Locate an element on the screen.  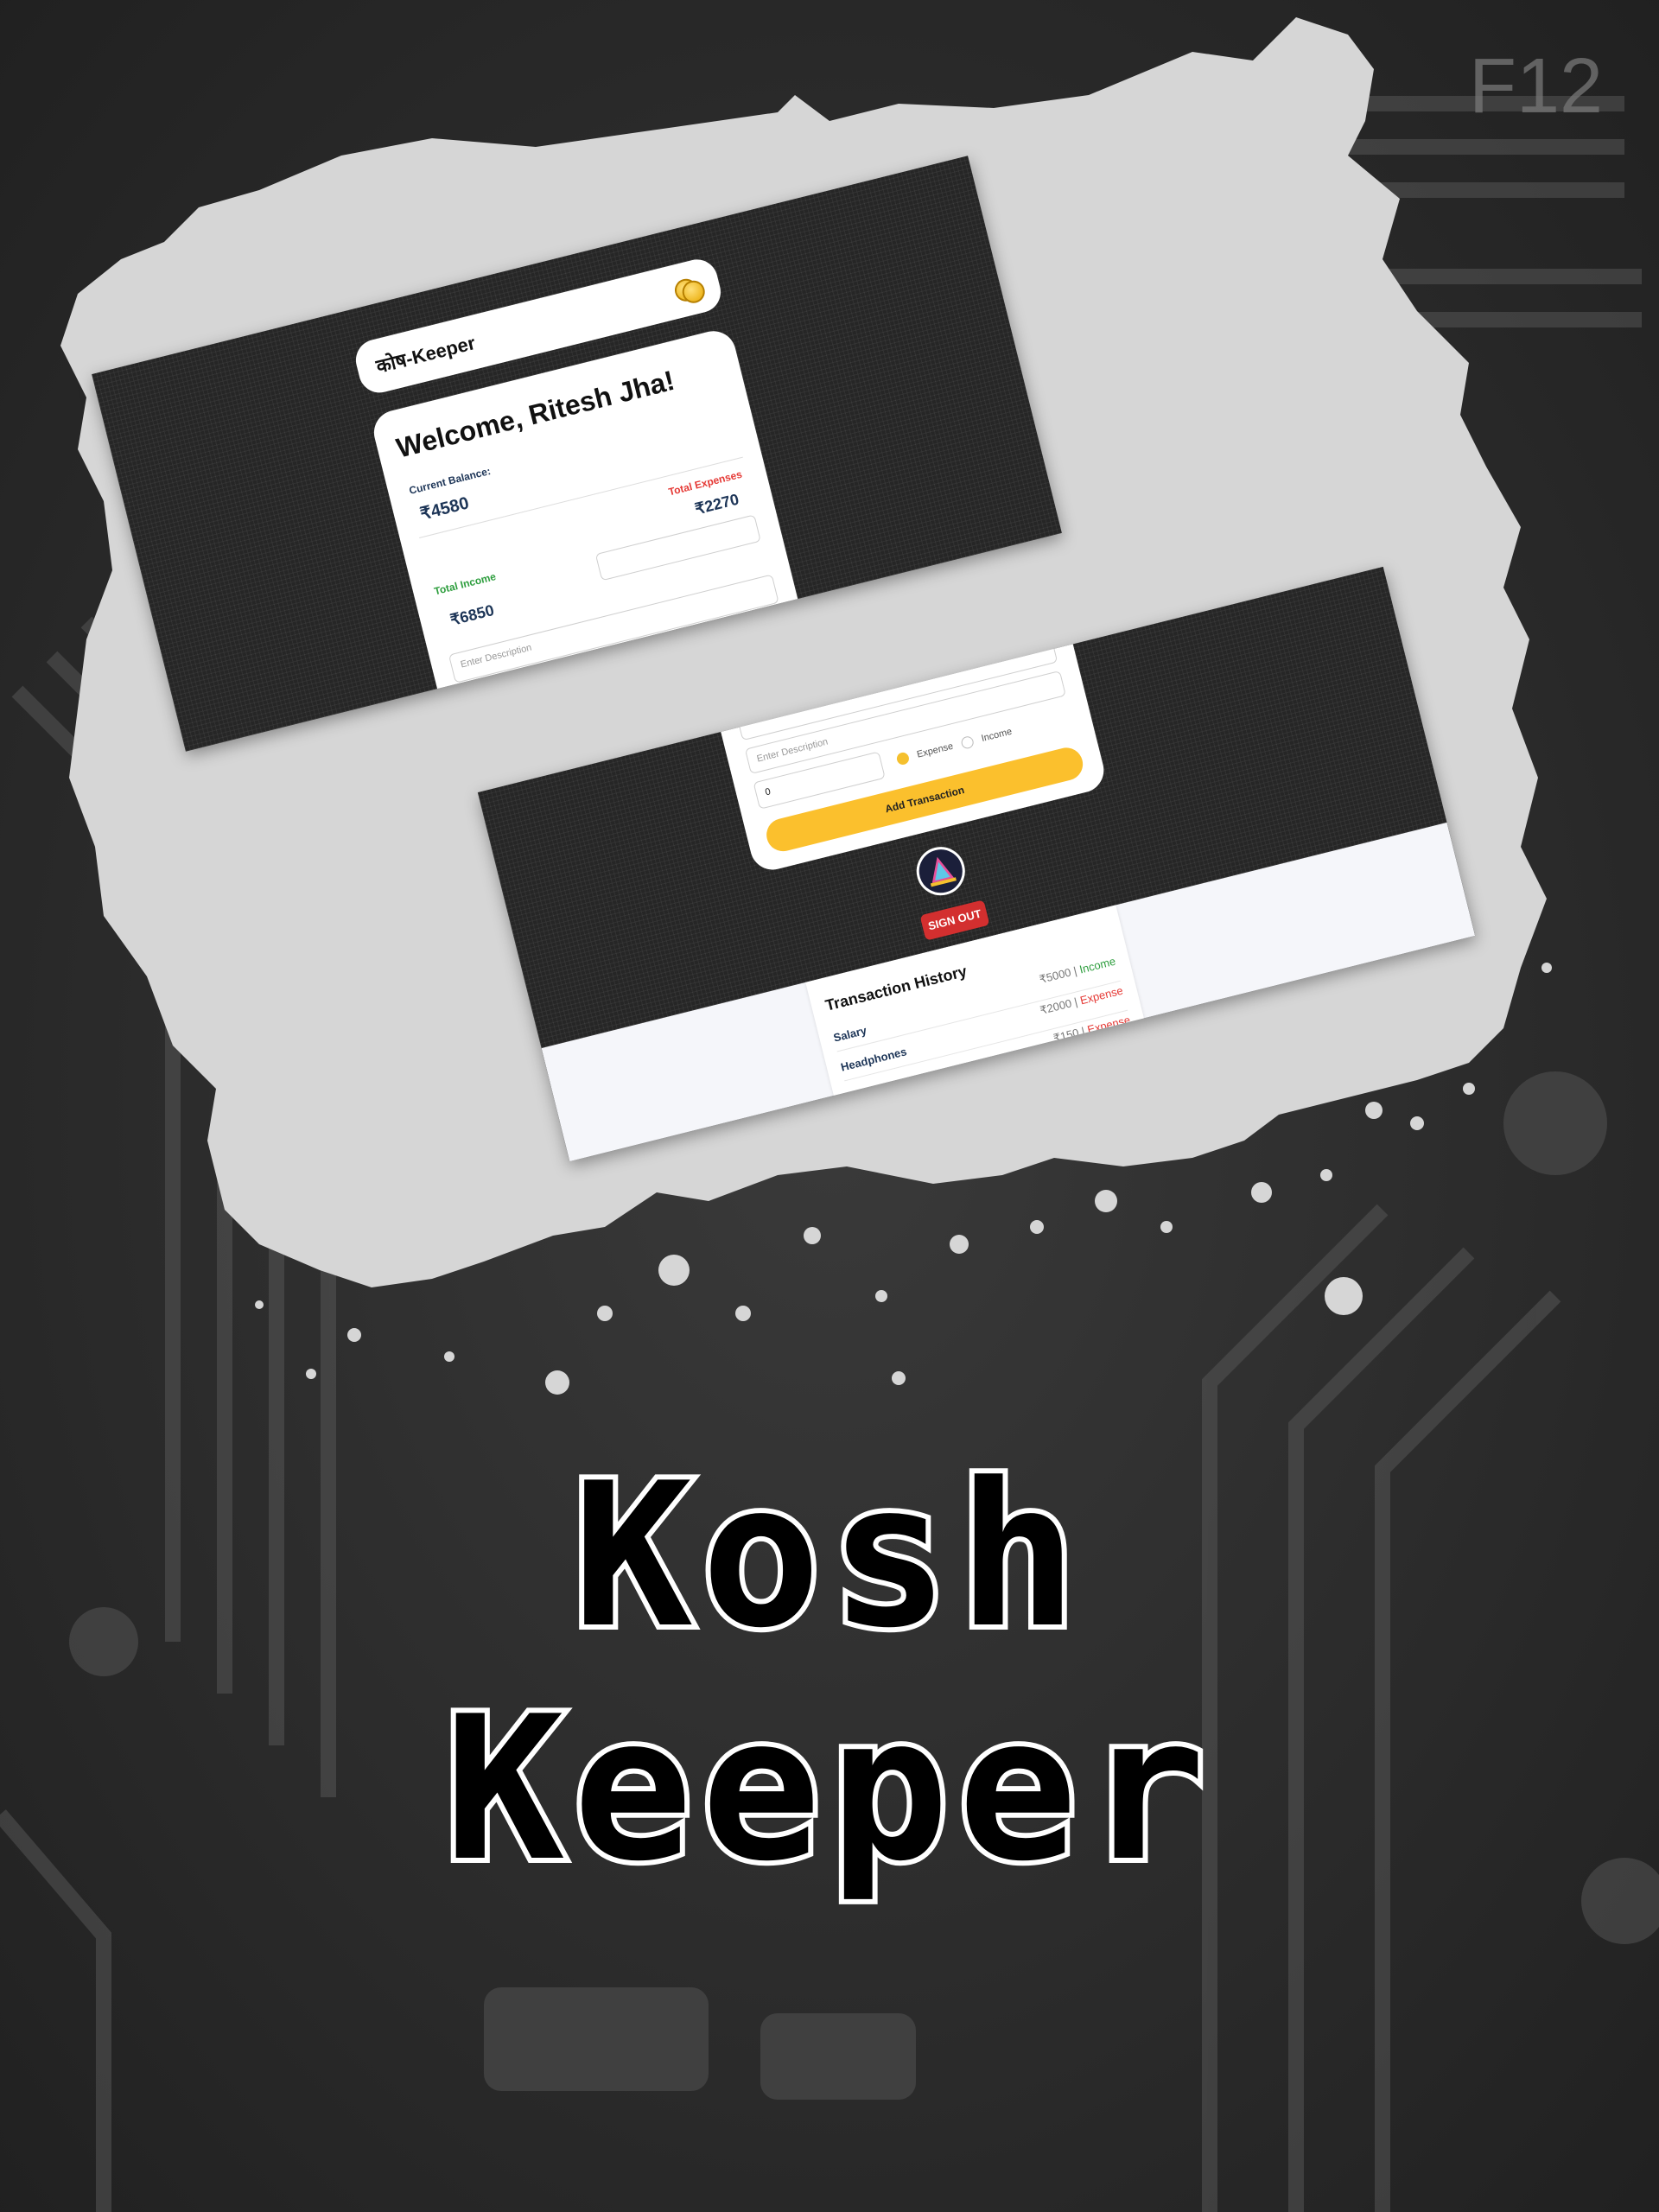
total-income-value: ₹6850 is located at coordinates (472, 615).